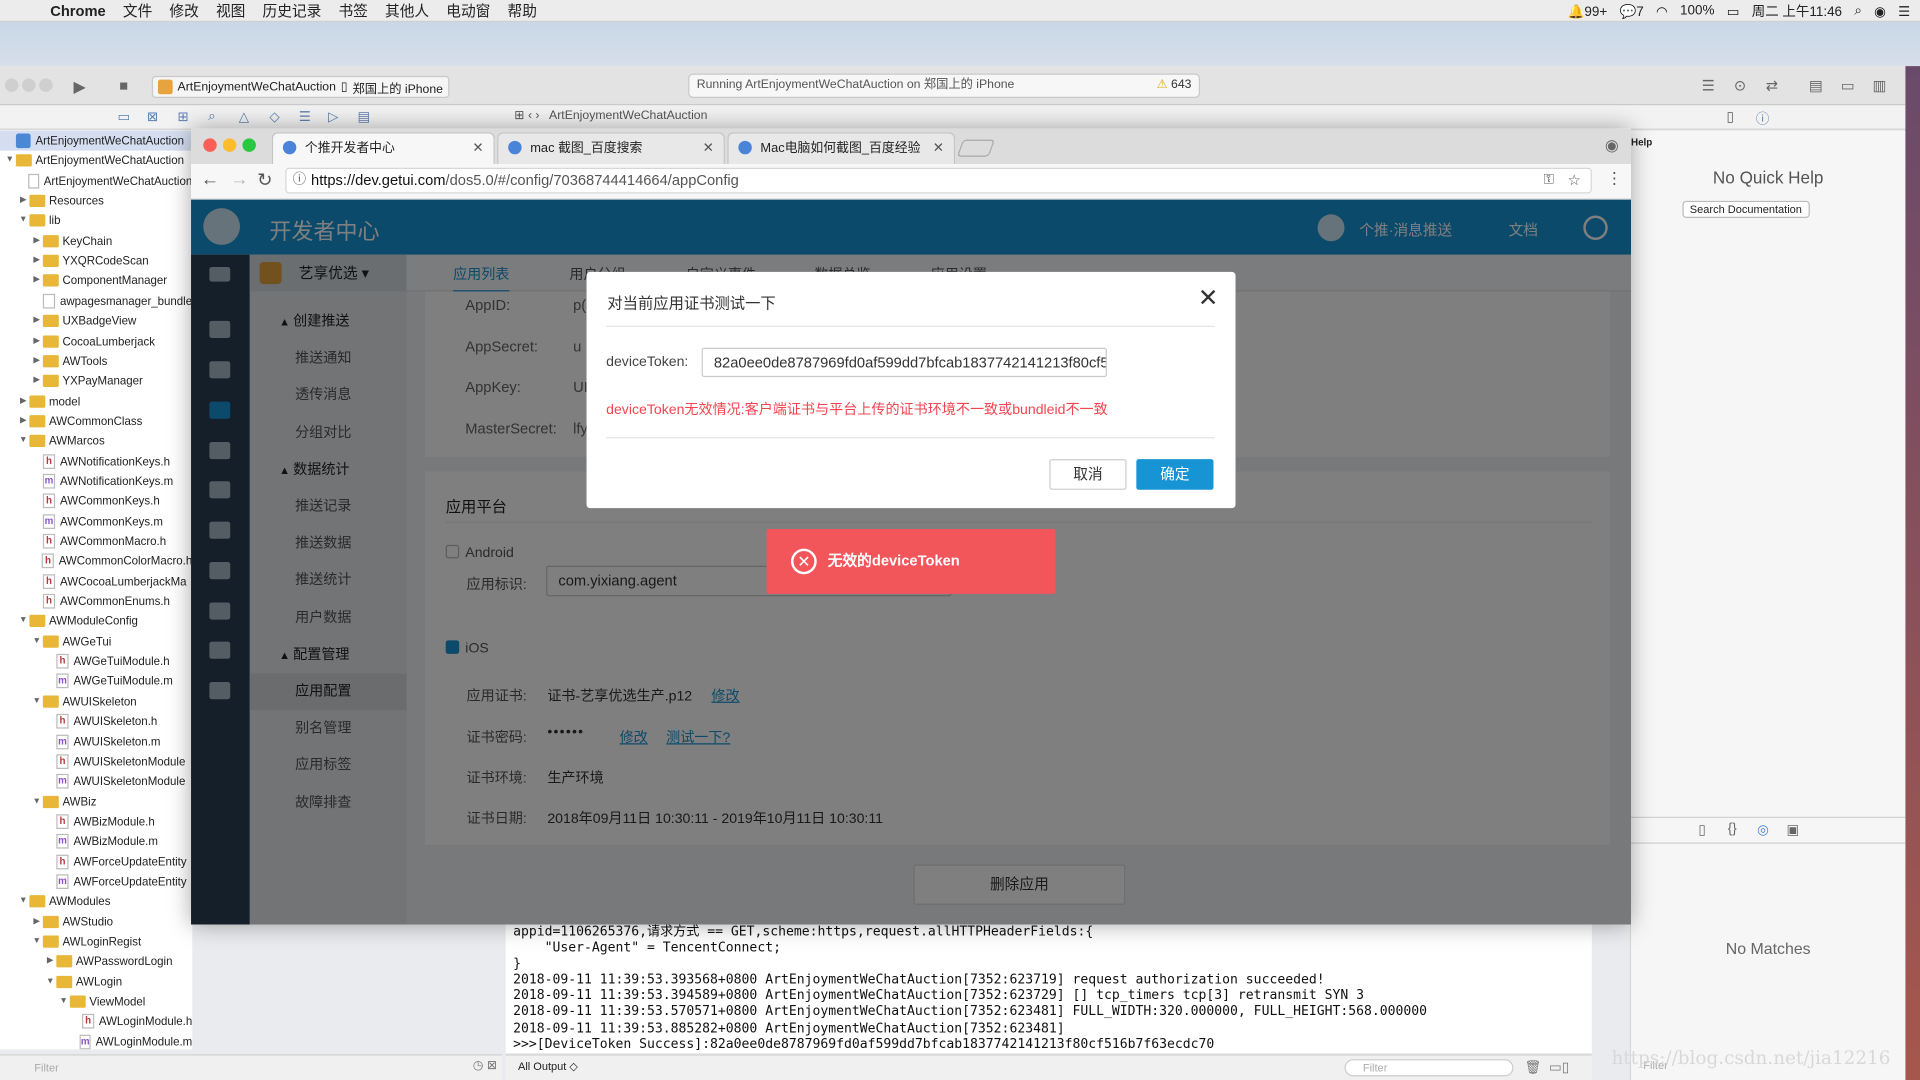  I want to click on key-icon: ⚿, so click(1549, 180).